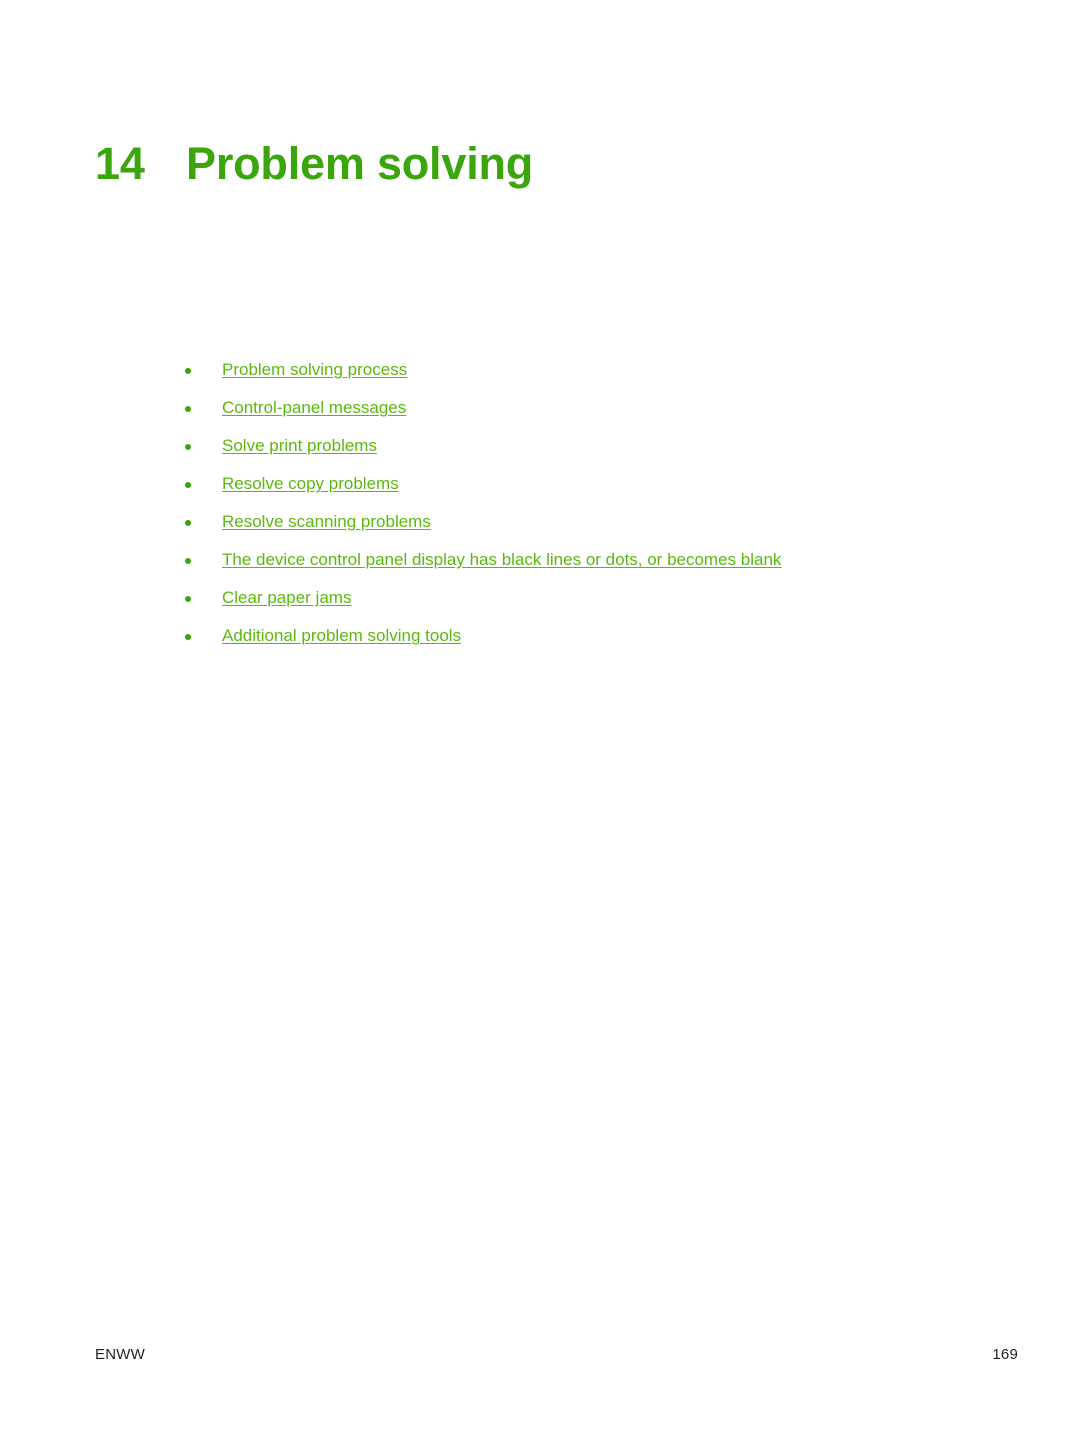  Describe the element at coordinates (1005, 1354) in the screenshot. I see `page-number: 169` at that location.